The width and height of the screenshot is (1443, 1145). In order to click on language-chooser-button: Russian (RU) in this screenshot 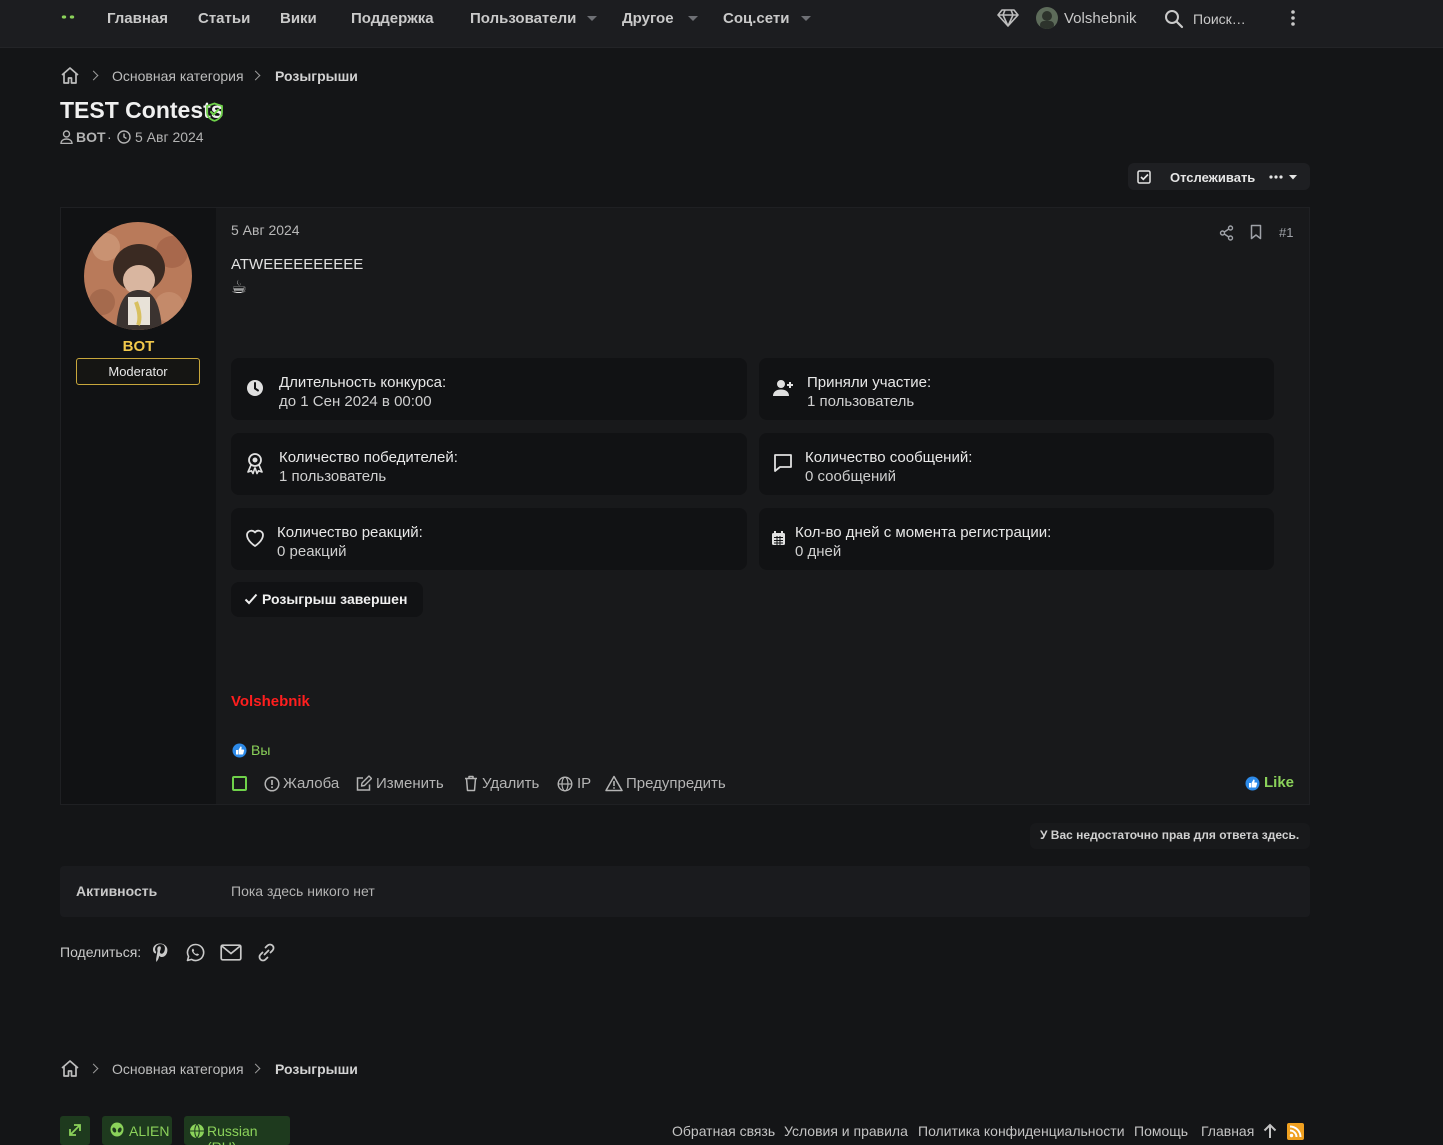, I will do `click(237, 1130)`.